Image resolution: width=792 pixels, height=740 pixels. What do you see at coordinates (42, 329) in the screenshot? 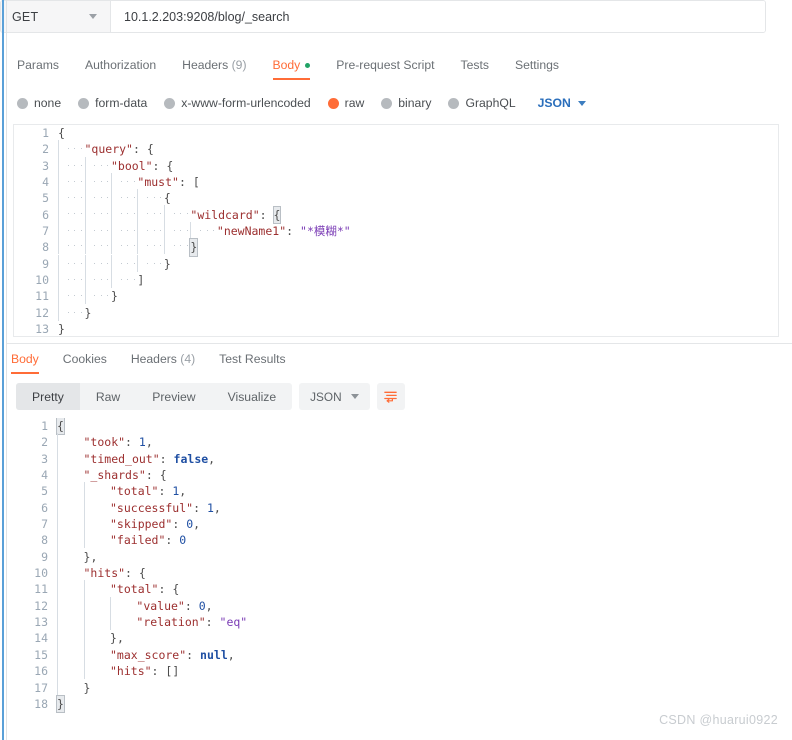
I see `line-number: 13` at bounding box center [42, 329].